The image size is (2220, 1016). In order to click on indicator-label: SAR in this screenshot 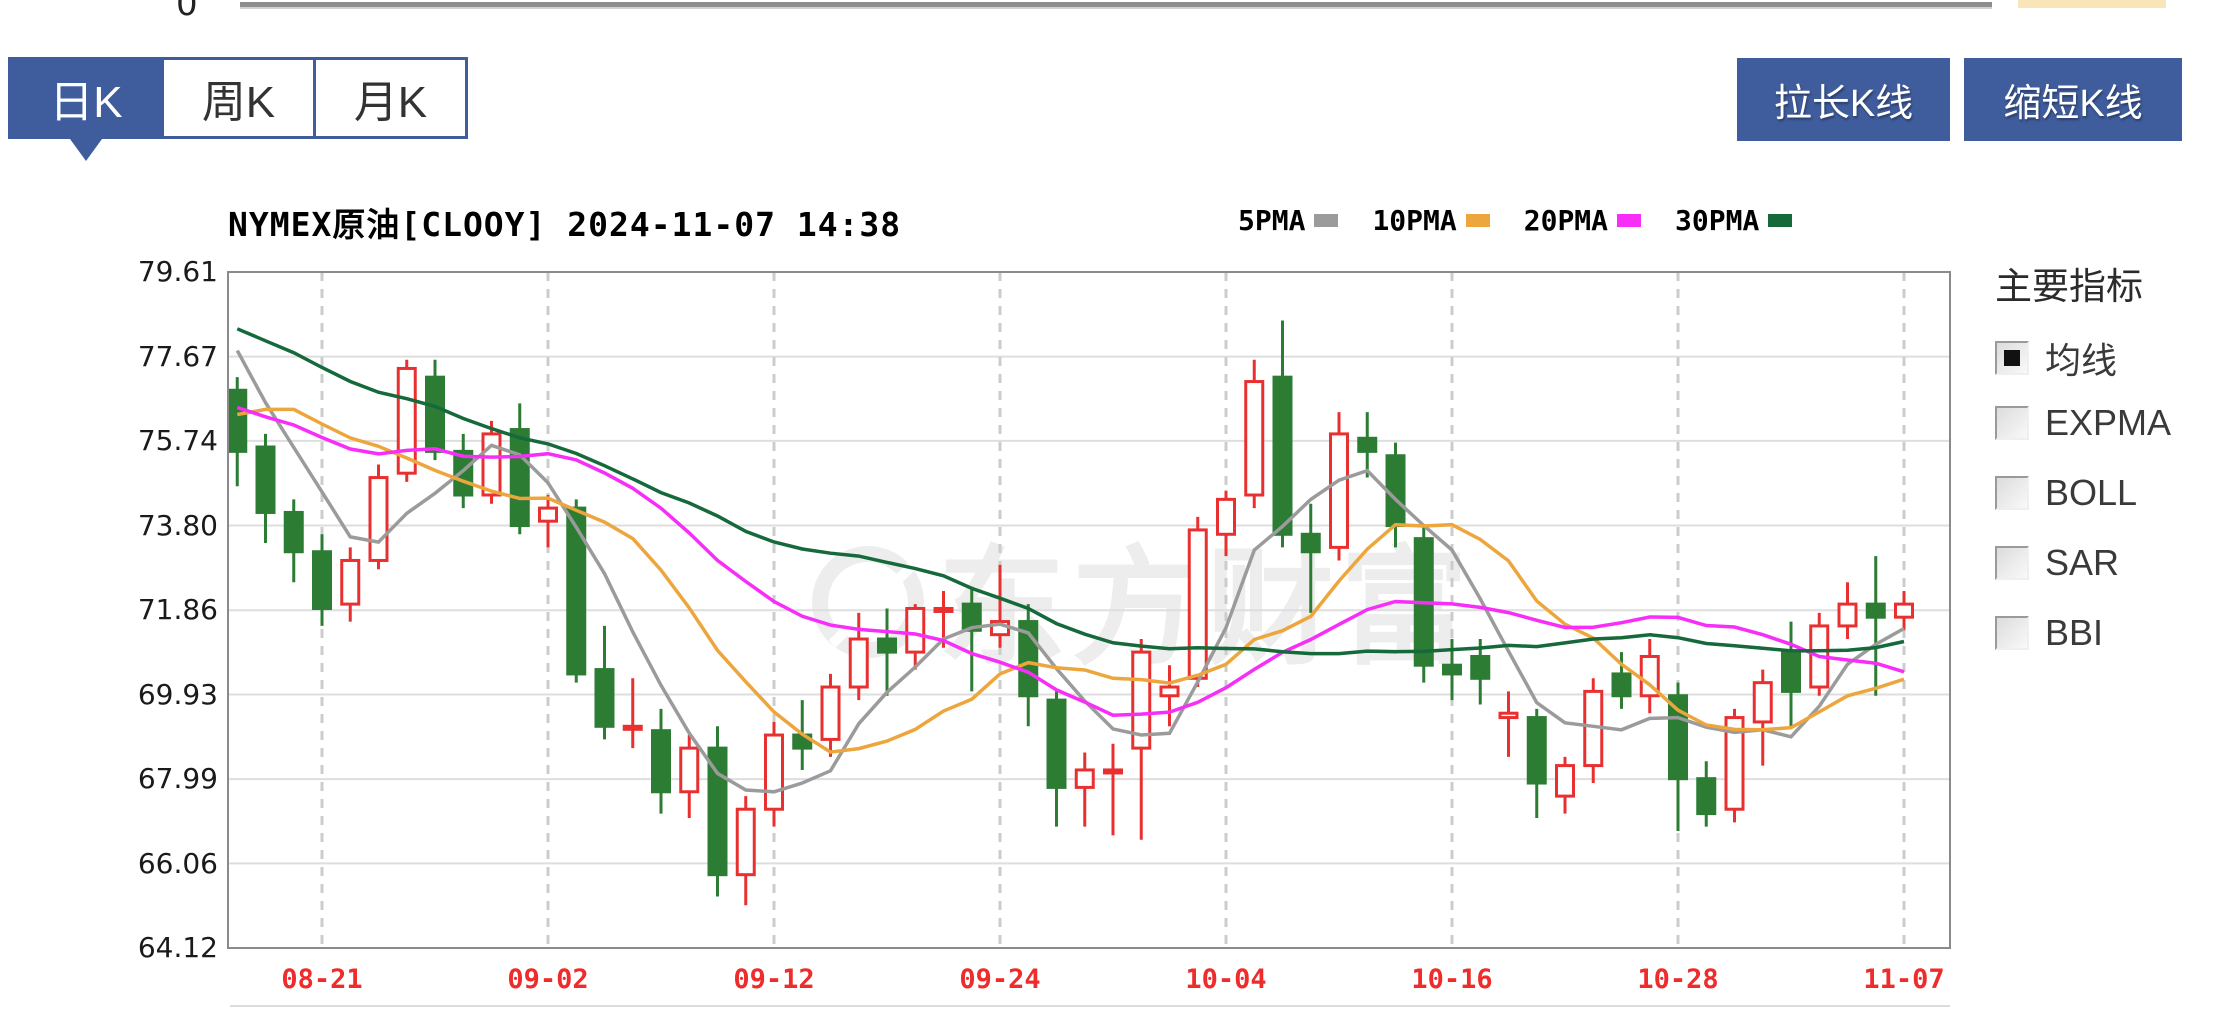, I will do `click(2082, 562)`.